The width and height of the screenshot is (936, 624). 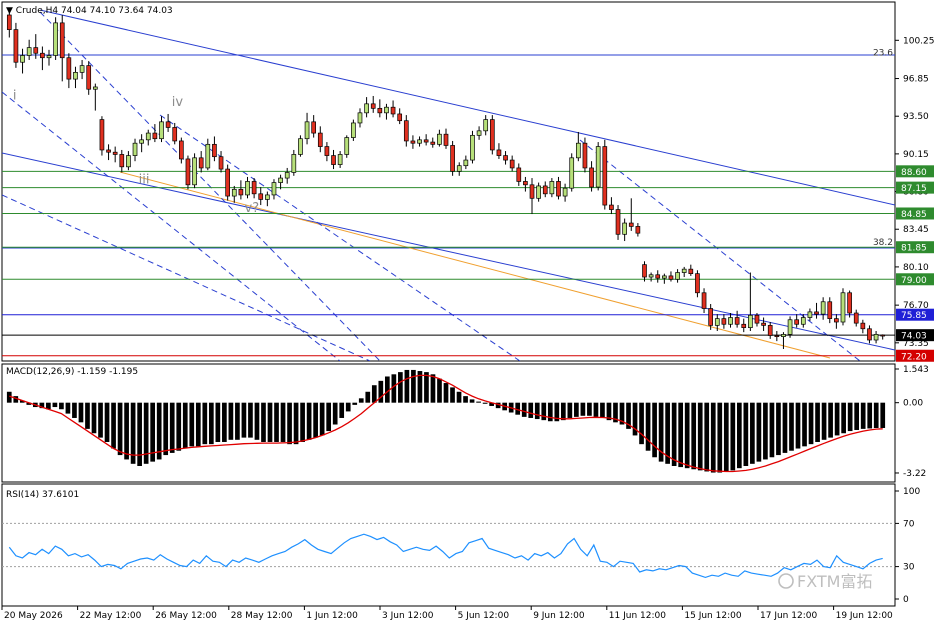 What do you see at coordinates (788, 616) in the screenshot?
I see `time-tick-label: 17 Jun 12:00` at bounding box center [788, 616].